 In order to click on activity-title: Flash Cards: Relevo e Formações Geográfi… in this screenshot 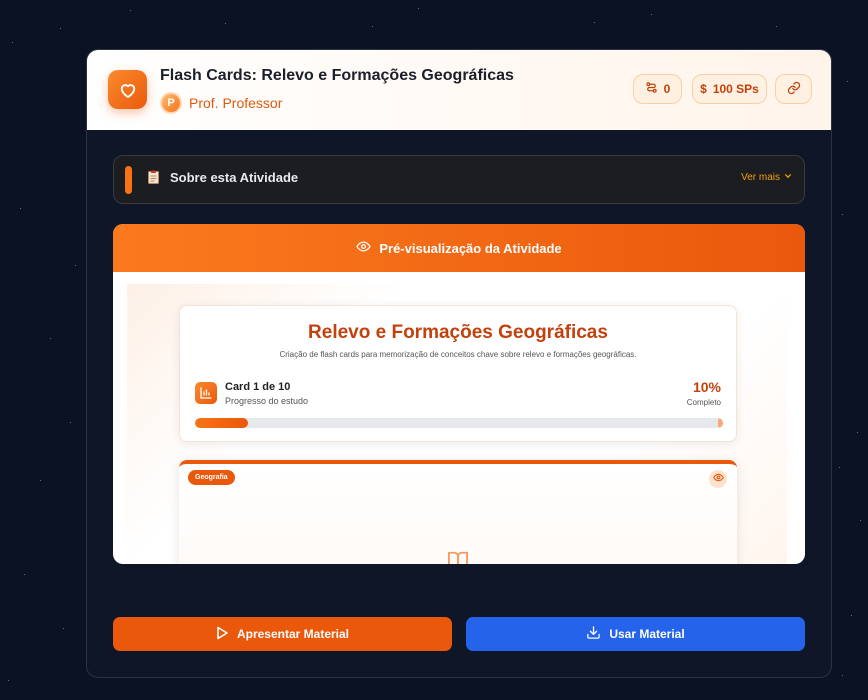, I will do `click(337, 75)`.